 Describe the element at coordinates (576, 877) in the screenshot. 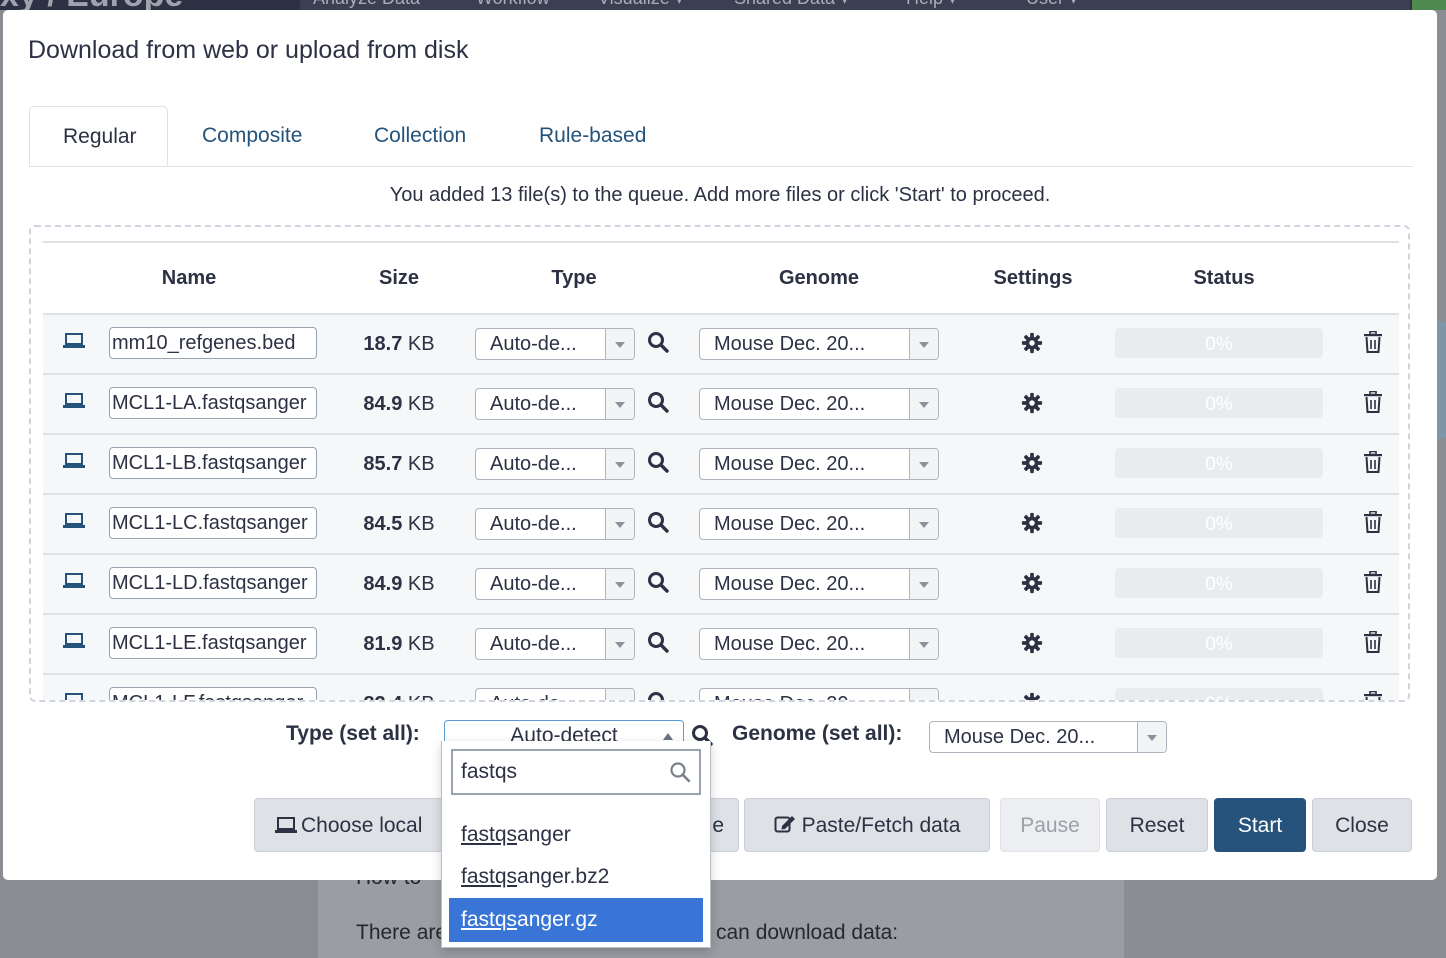

I see `type-option: fastqsanger.bz2` at that location.